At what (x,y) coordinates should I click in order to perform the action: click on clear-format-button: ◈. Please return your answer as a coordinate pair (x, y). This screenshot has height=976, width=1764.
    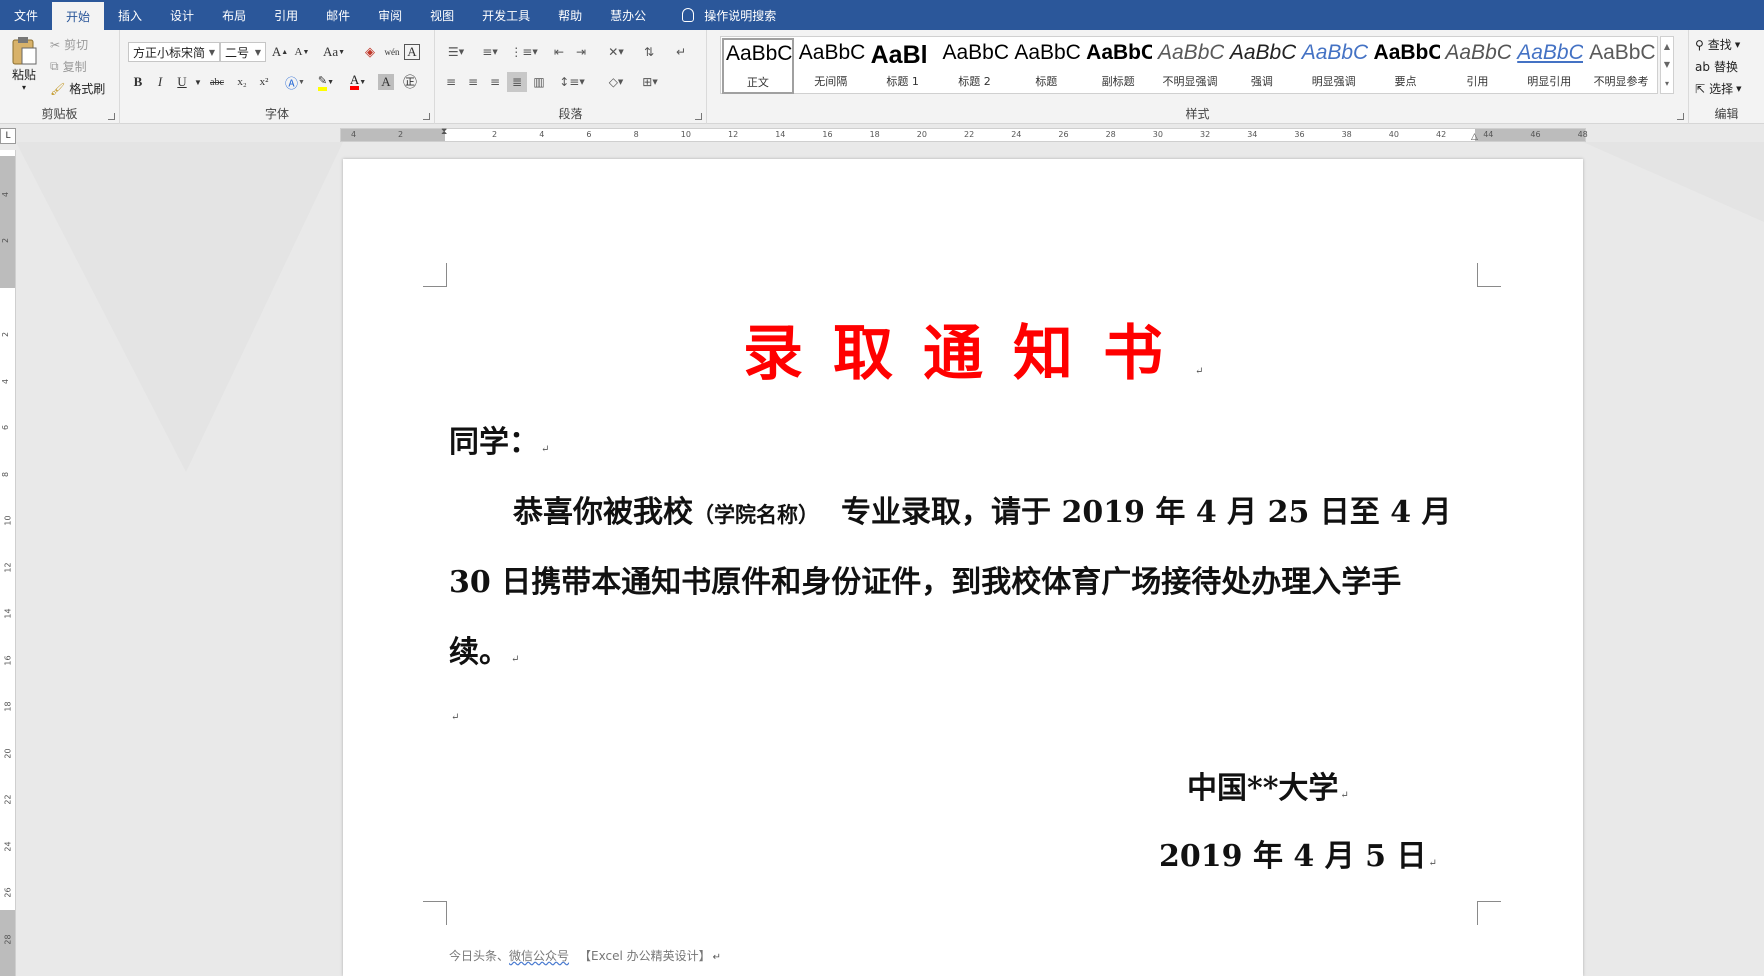
    Looking at the image, I should click on (370, 52).